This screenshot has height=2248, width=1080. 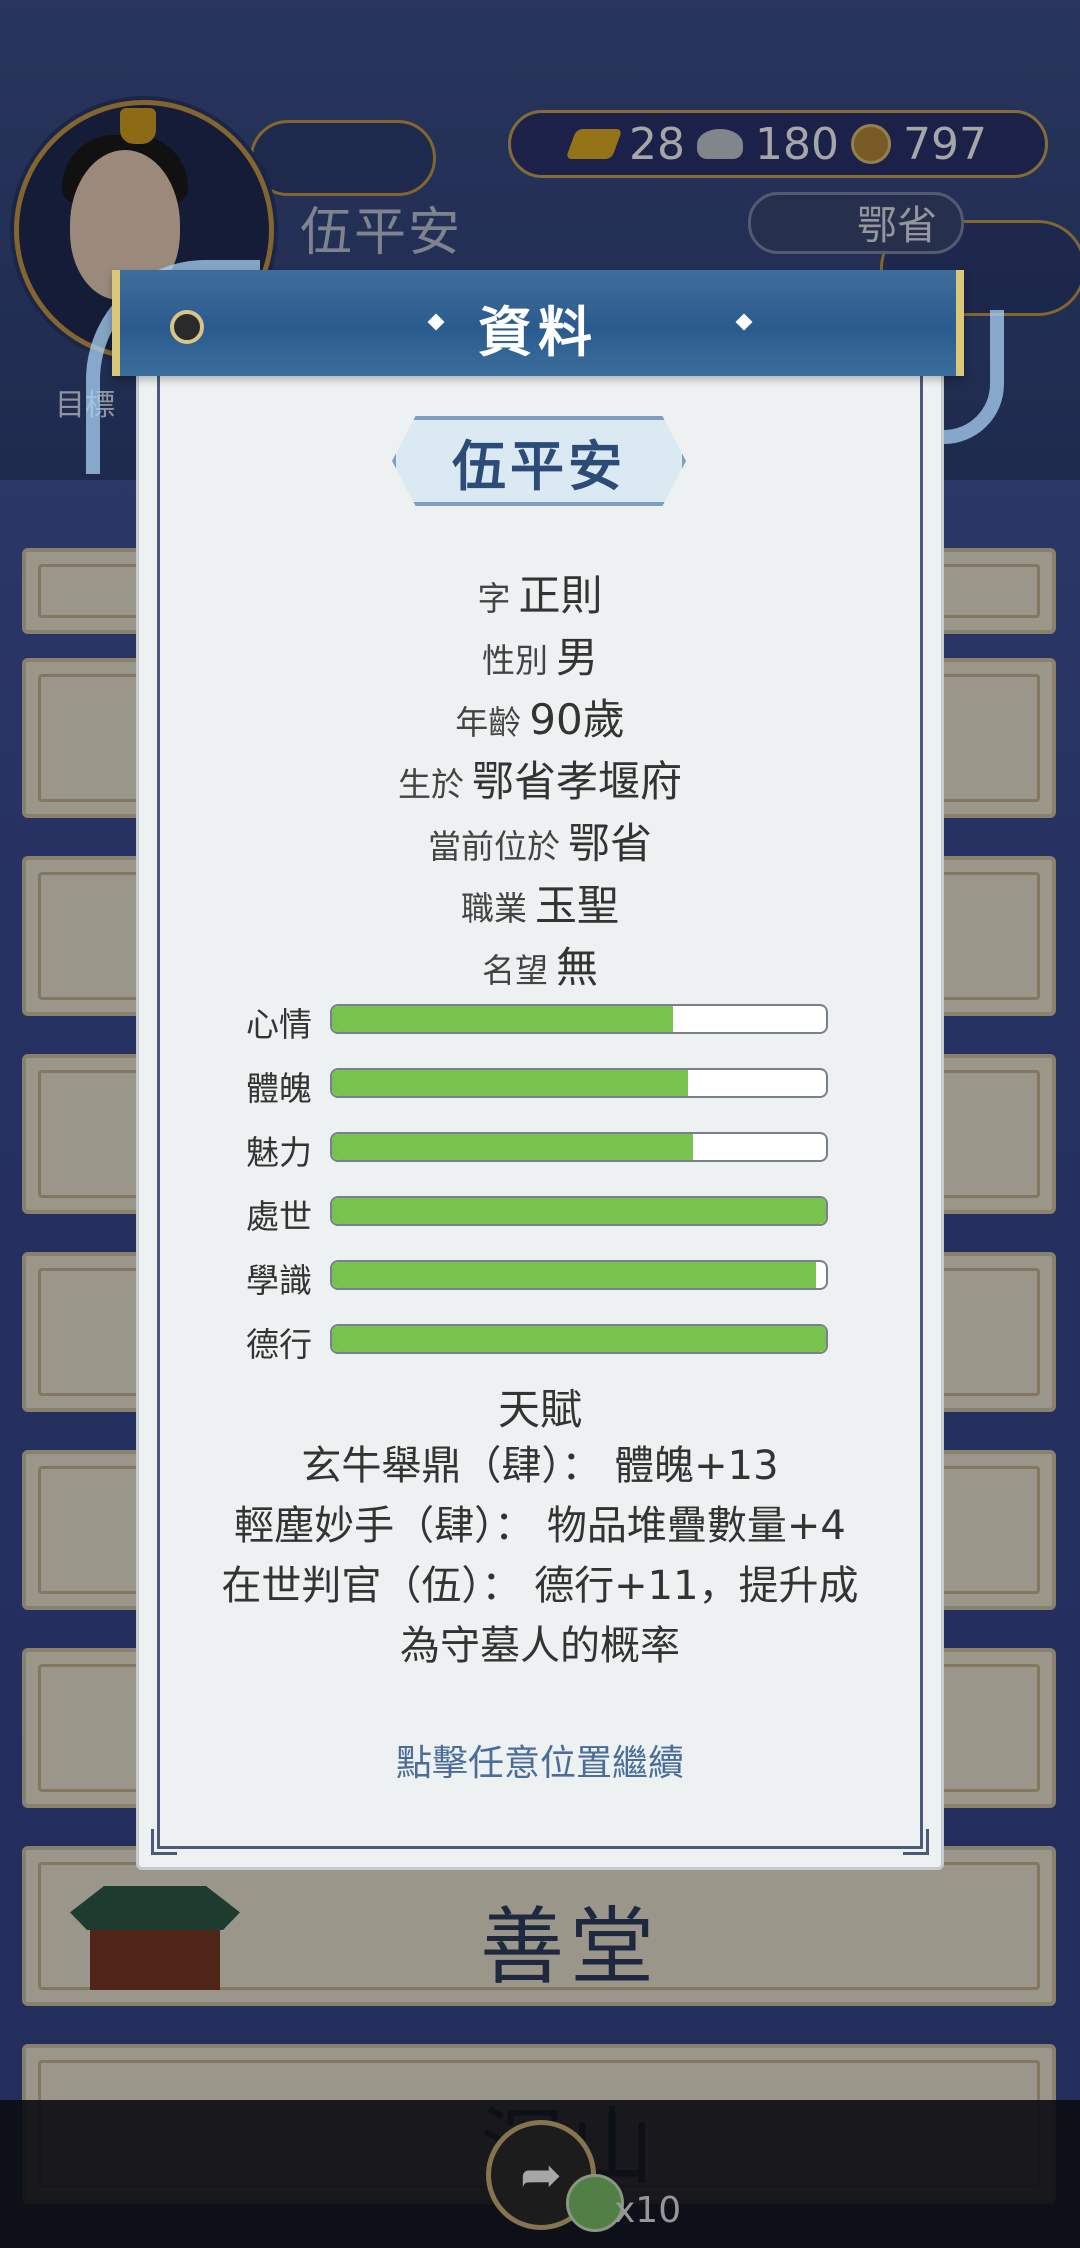 I want to click on character-name: 伍平安, so click(x=539, y=461).